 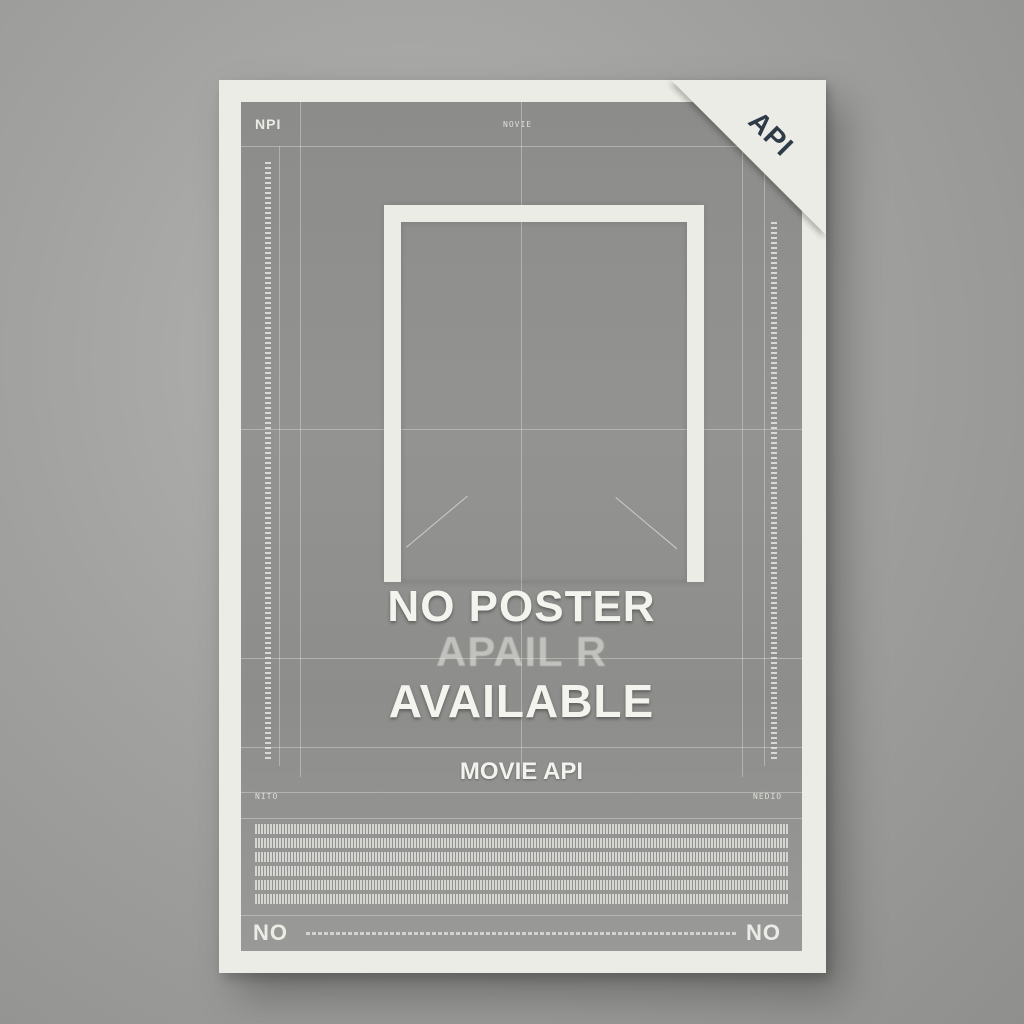 I want to click on corner-badge, so click(x=748, y=157).